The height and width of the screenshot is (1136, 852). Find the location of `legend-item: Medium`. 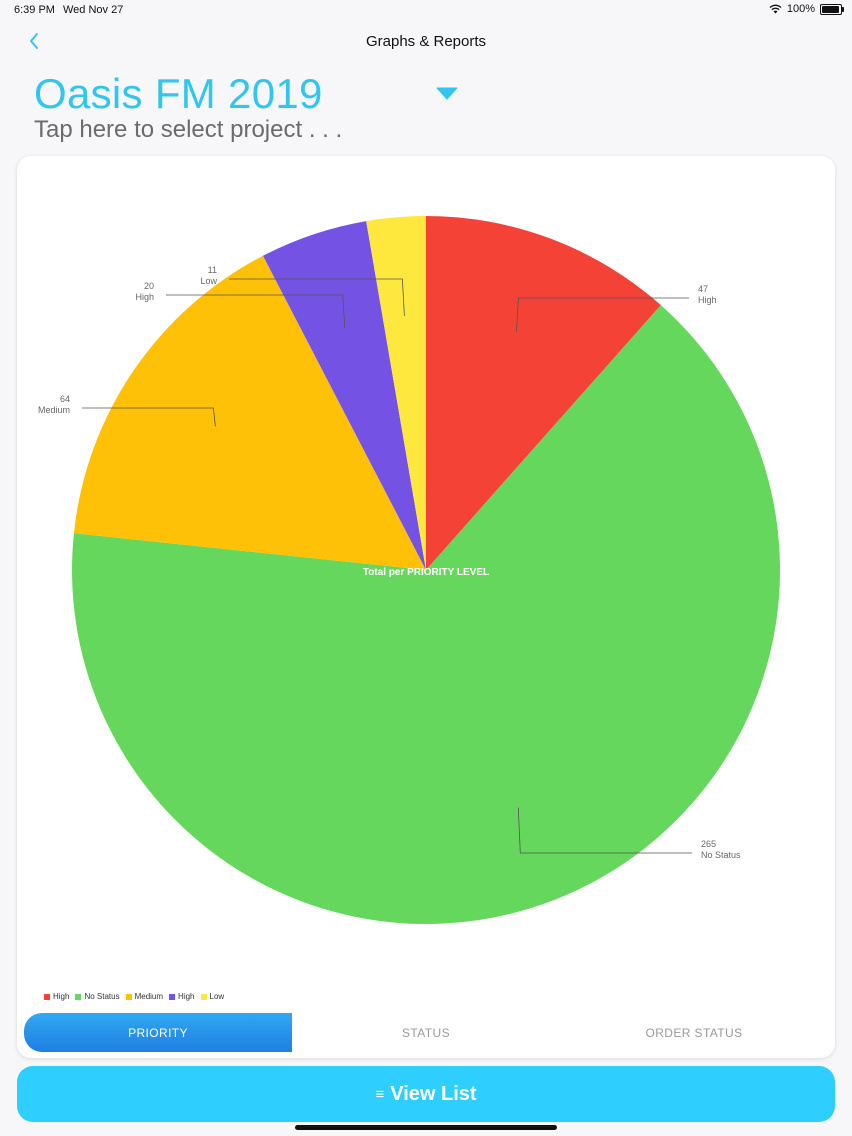

legend-item: Medium is located at coordinates (144, 996).